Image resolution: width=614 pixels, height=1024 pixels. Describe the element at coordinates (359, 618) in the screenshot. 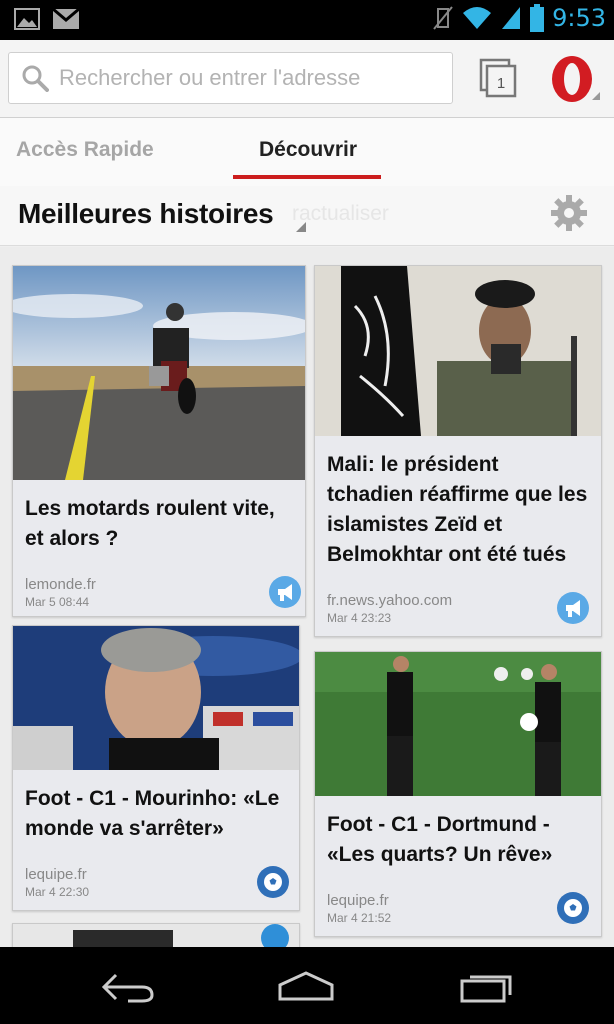

I see `card-date: Mar 4 23:23` at that location.